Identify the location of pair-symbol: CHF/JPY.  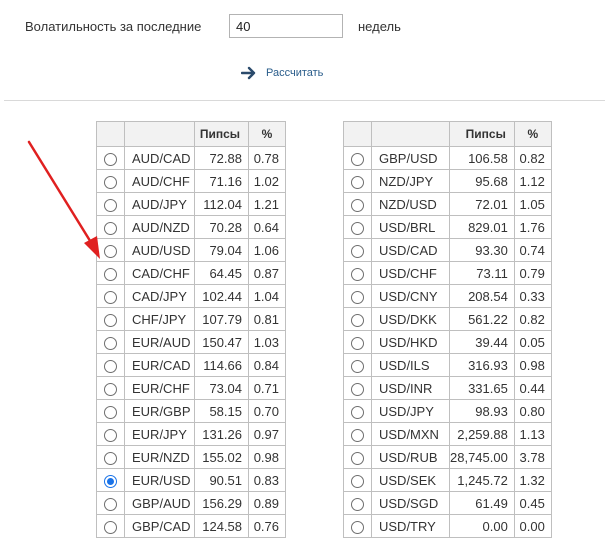
(159, 319).